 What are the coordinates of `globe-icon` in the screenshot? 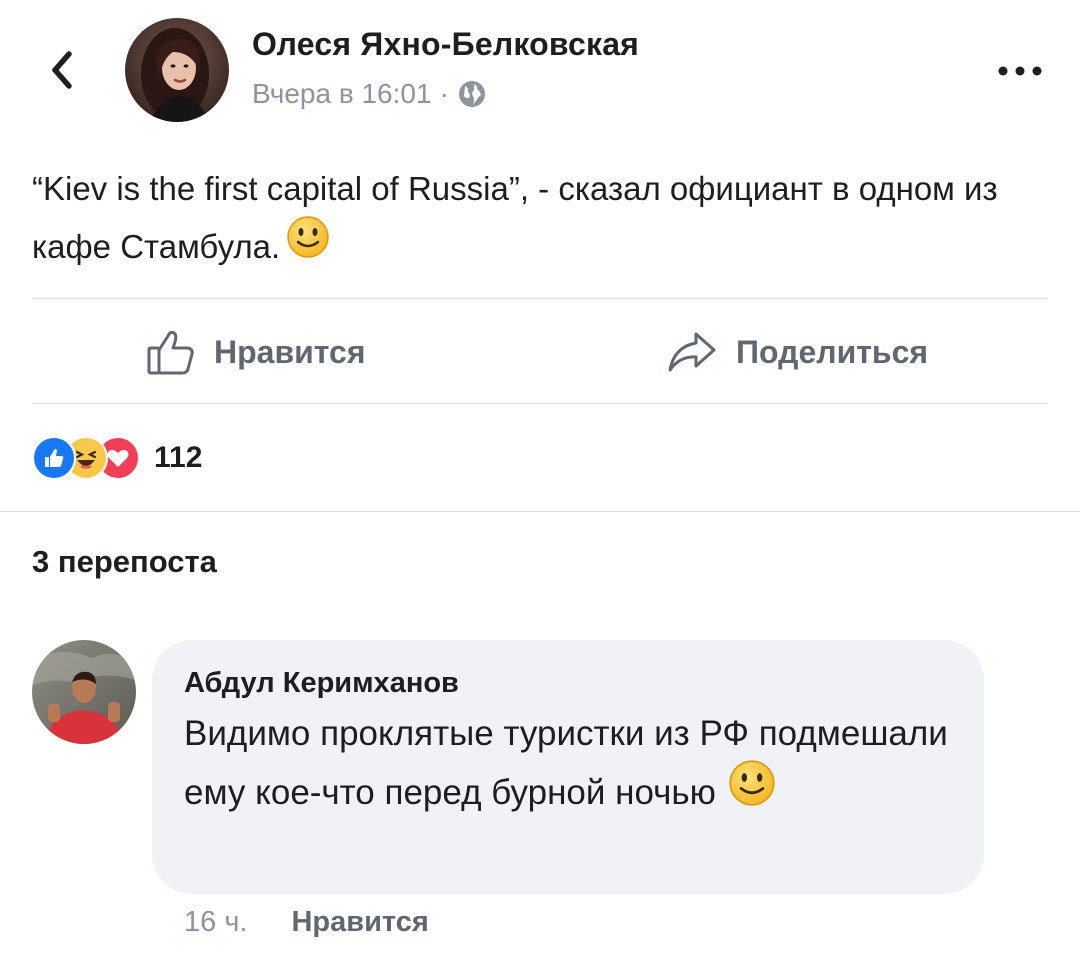 It's located at (472, 94).